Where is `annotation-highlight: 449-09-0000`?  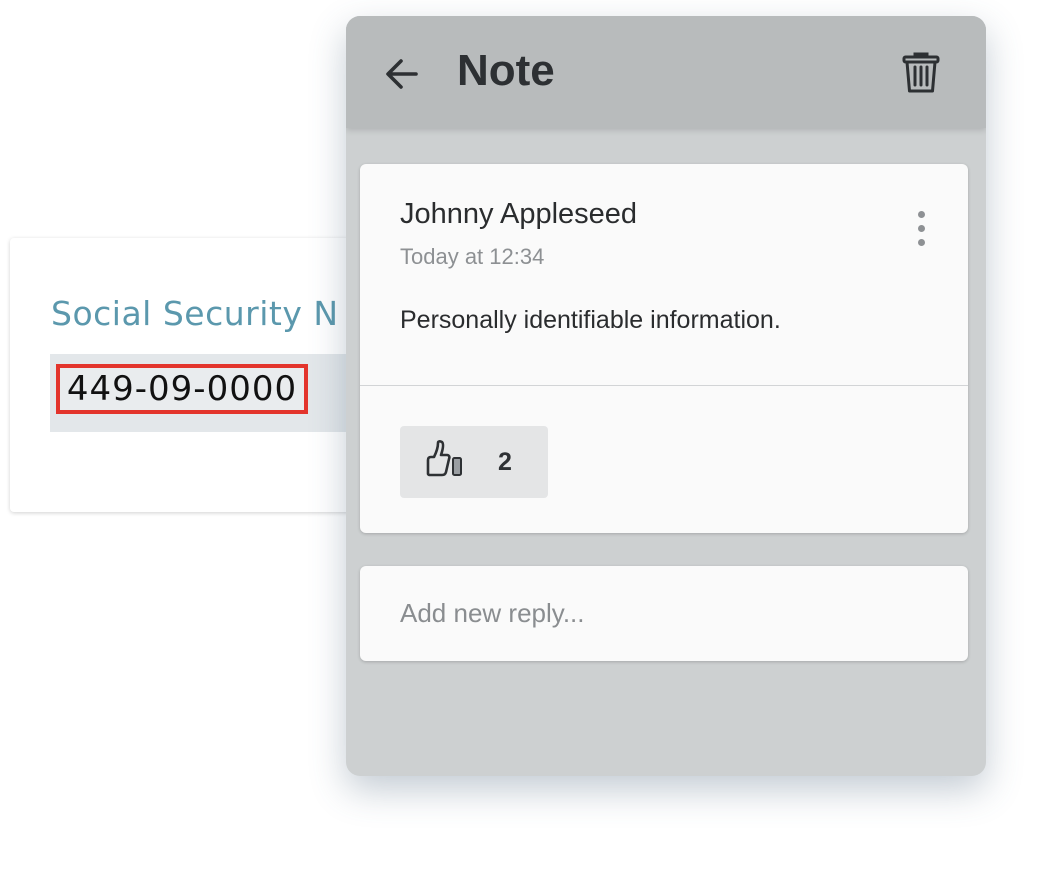 annotation-highlight: 449-09-0000 is located at coordinates (182, 389).